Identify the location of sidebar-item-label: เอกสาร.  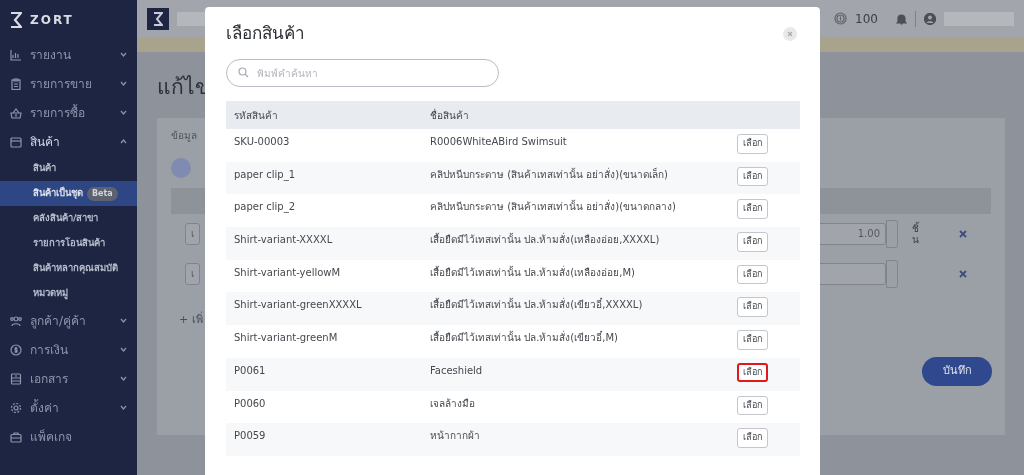
(49, 378).